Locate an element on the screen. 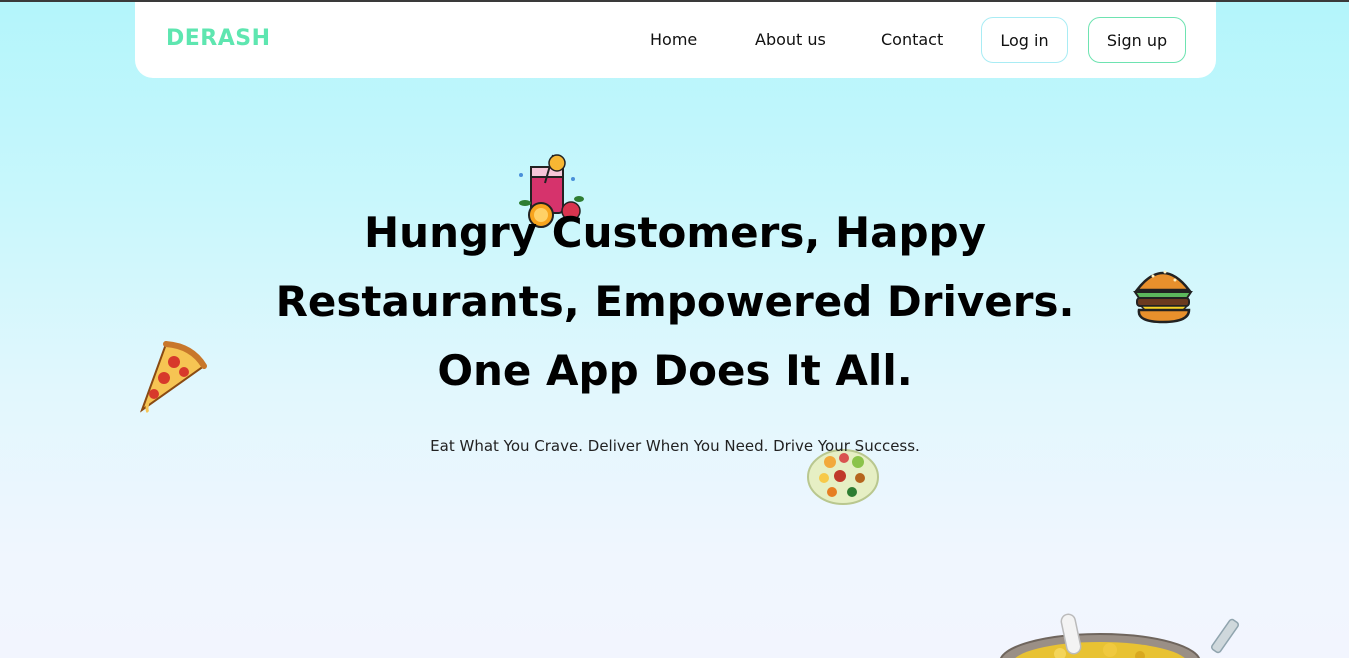 This screenshot has height=658, width=1349. nav-link-home: Home is located at coordinates (673, 39).